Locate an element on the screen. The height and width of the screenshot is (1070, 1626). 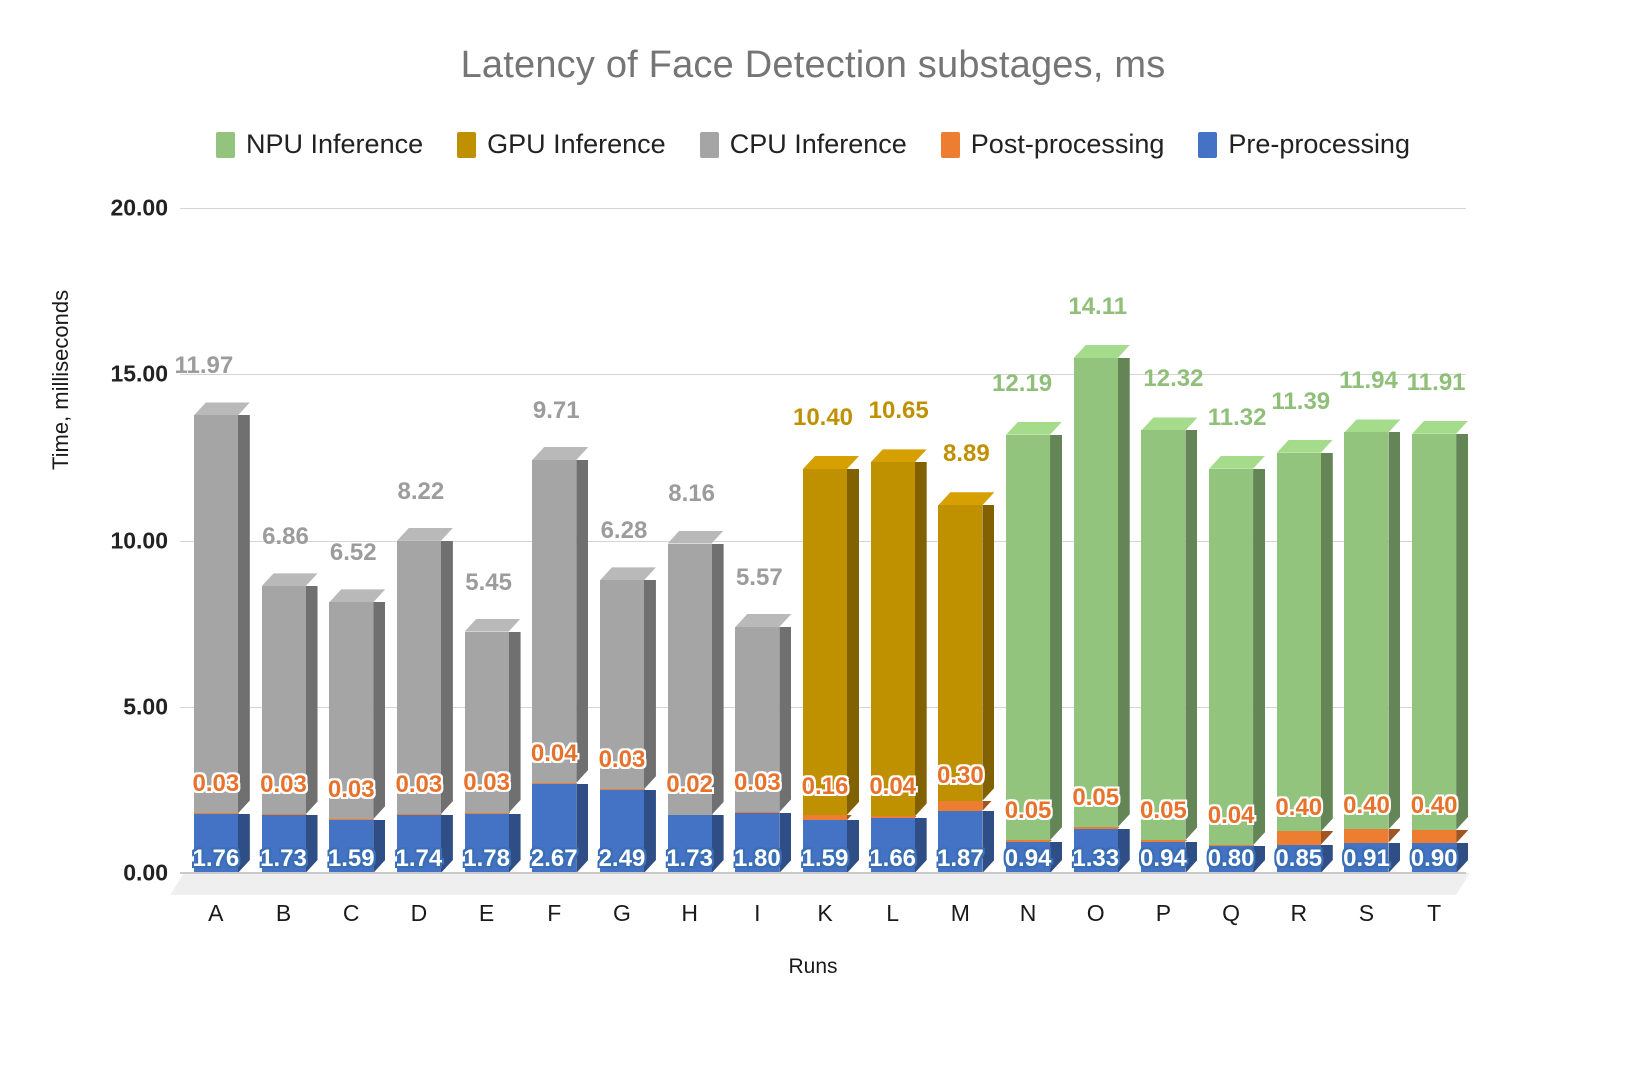
post-processing-value-label: 0.40 is located at coordinates (1434, 806).